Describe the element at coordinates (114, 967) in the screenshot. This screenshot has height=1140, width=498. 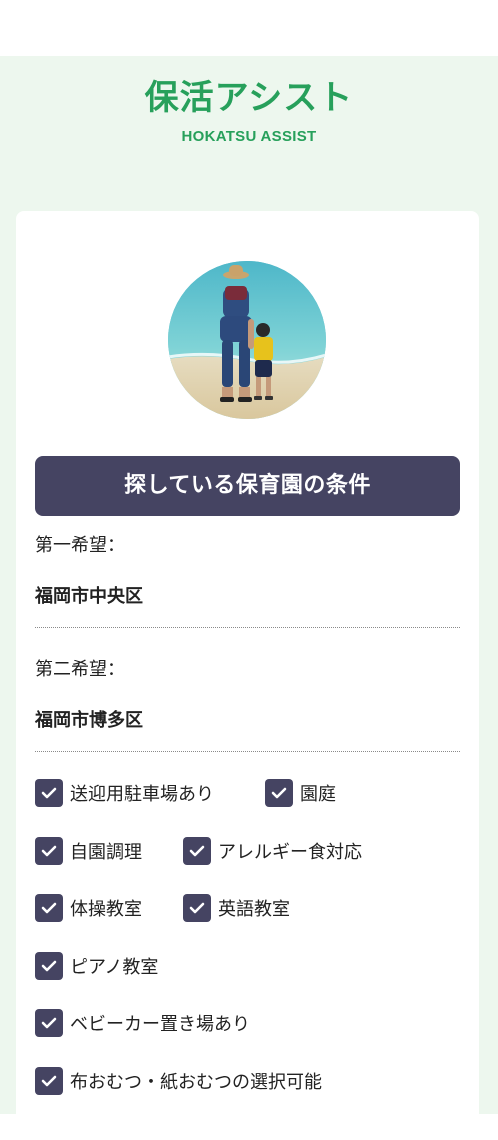
I see `option-label: ピアノ教室` at that location.